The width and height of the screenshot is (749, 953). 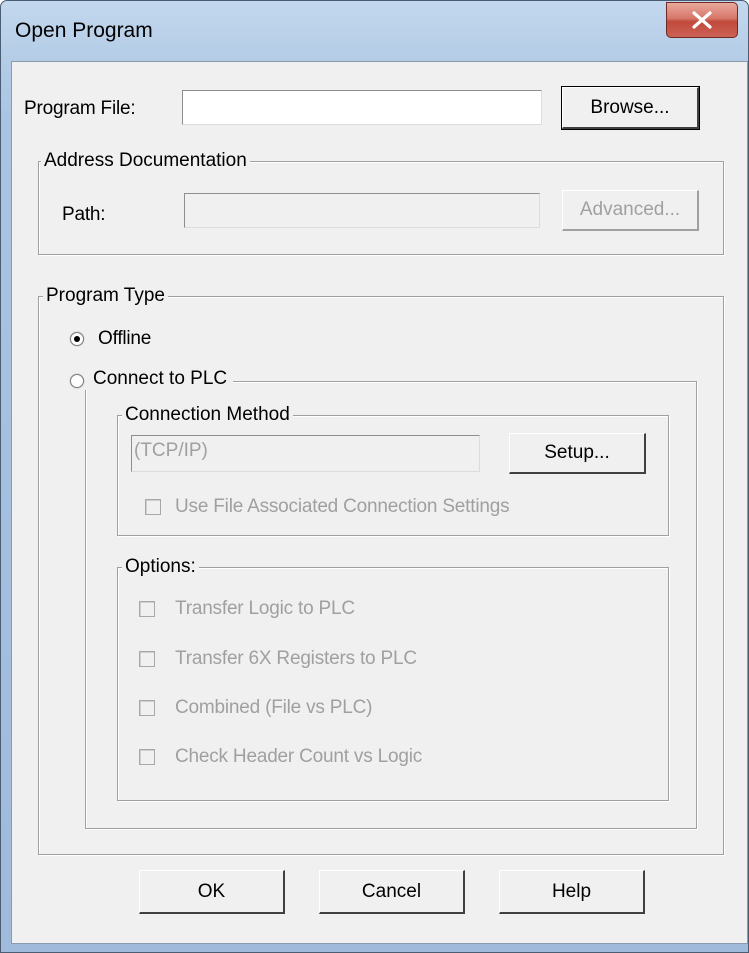 I want to click on radio-selected-dot, so click(x=77, y=339).